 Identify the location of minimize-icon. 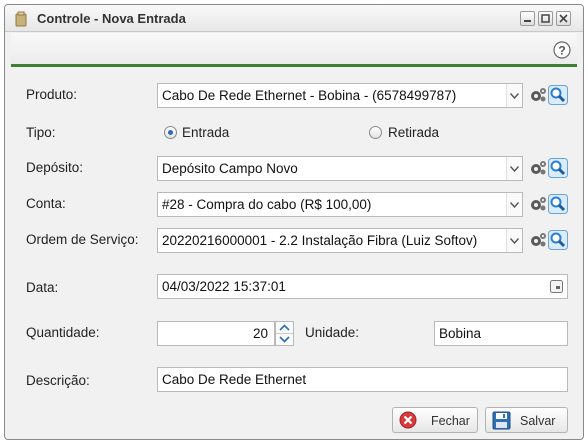
(527, 21).